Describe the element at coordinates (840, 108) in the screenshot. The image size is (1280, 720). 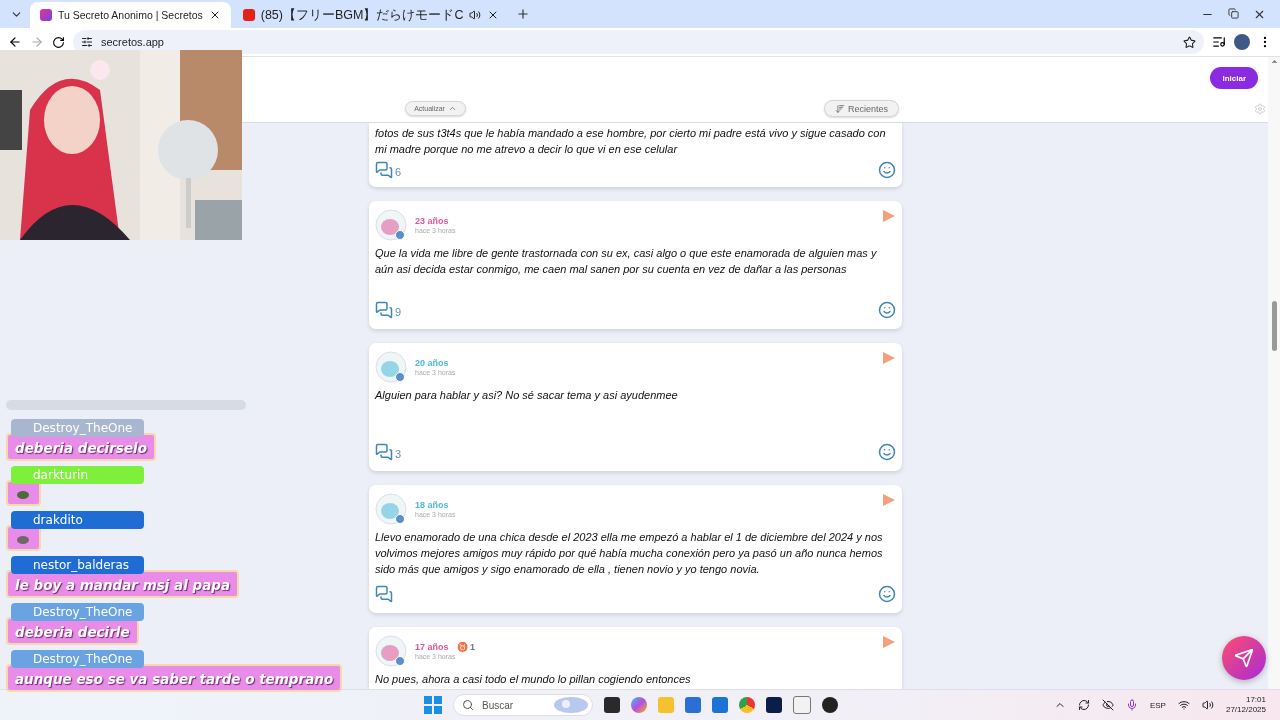
I see `sort-icon` at that location.